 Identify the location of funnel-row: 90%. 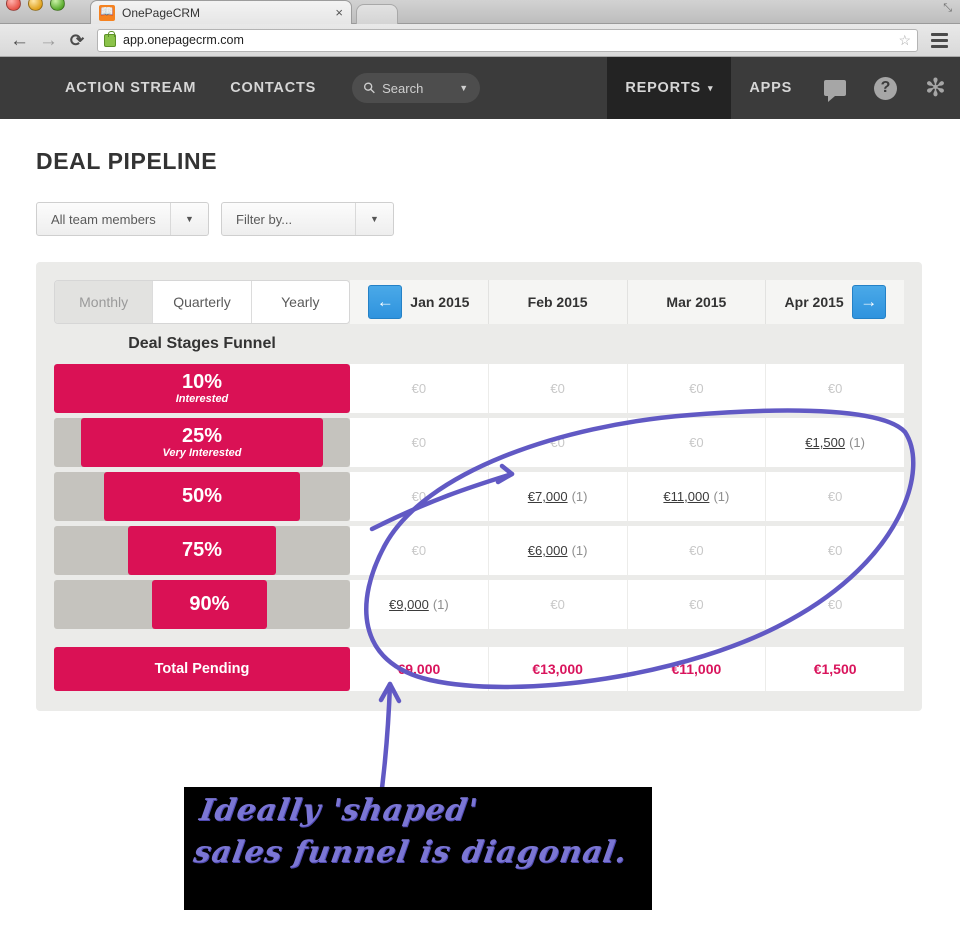
(202, 604).